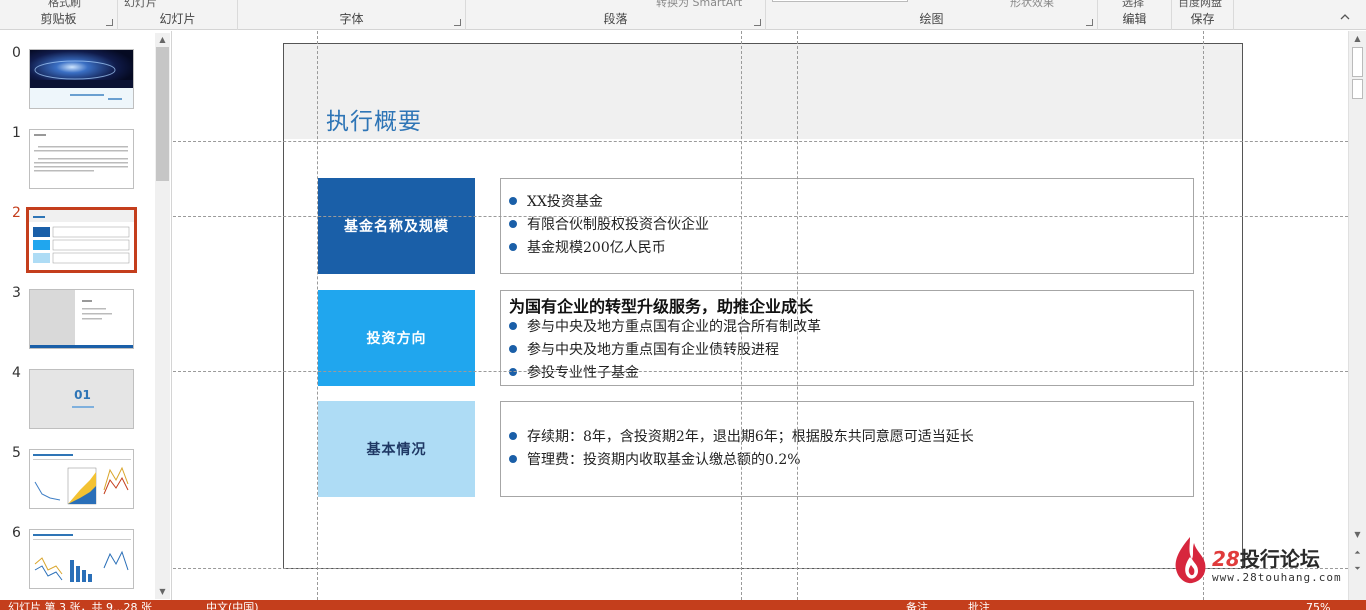 This screenshot has width=1366, height=610. I want to click on list-item: 基金规模200亿人民币, so click(609, 248).